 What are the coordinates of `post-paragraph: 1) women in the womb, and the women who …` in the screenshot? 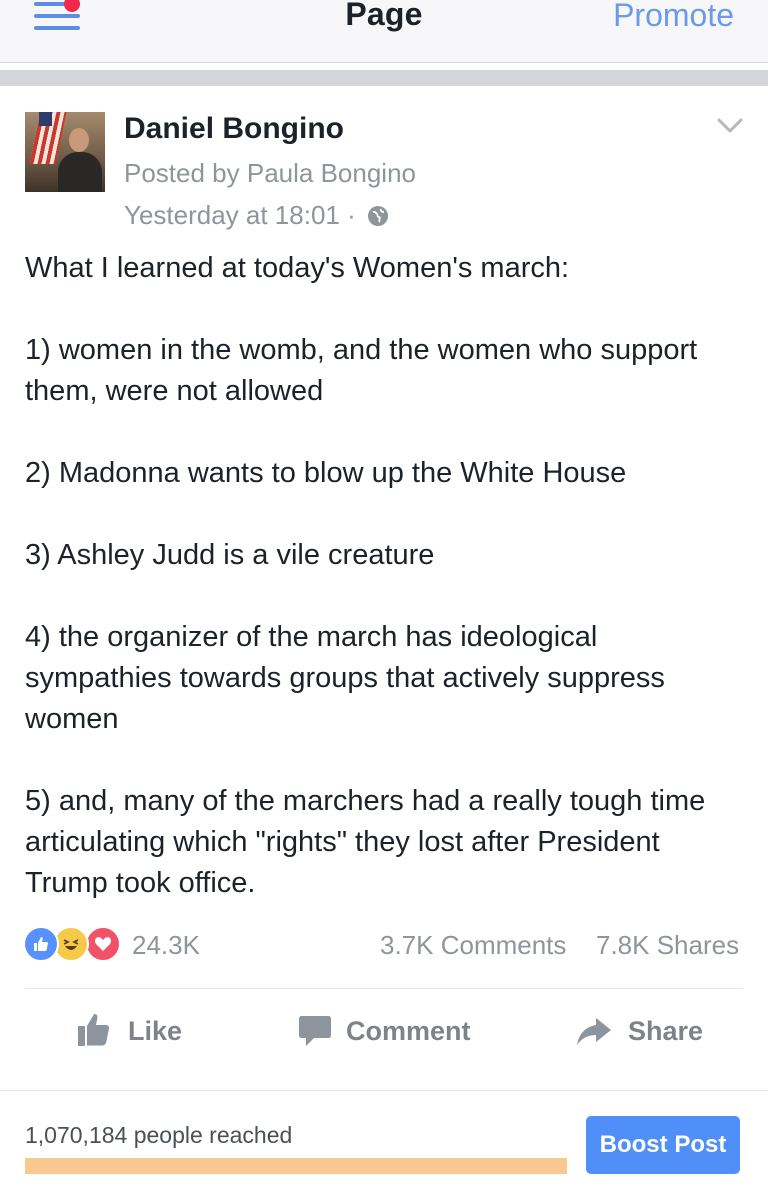 It's located at (361, 370).